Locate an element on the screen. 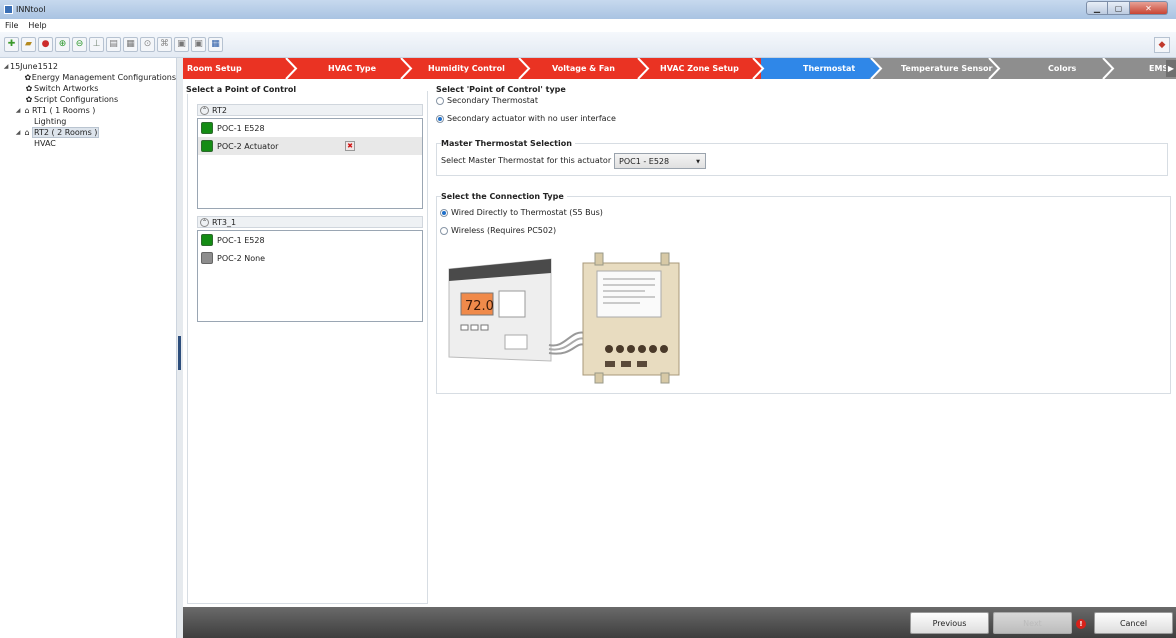 Image resolution: width=1176 pixels, height=638 pixels. step-thermostat: Thermostat is located at coordinates (829, 68).